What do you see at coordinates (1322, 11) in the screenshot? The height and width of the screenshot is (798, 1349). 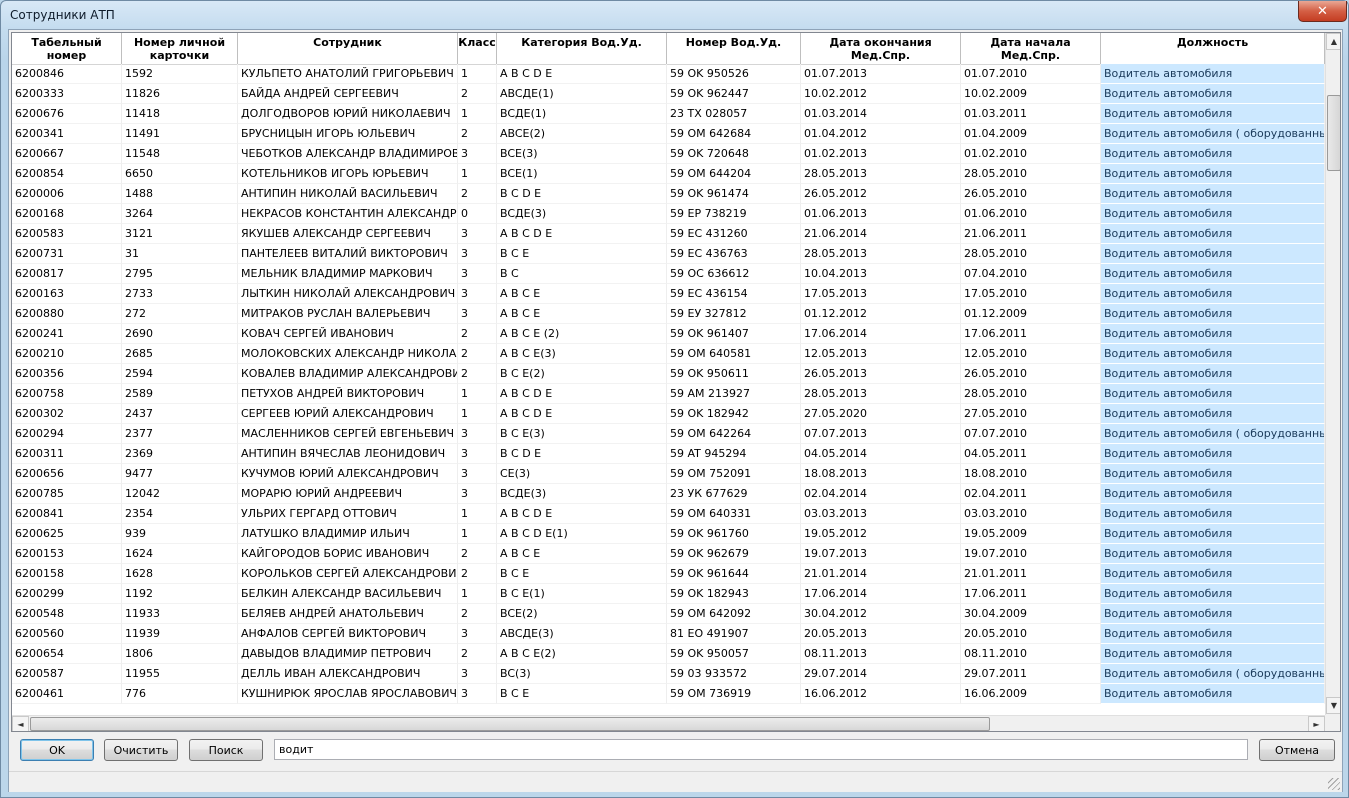 I see `close-button: ✕` at bounding box center [1322, 11].